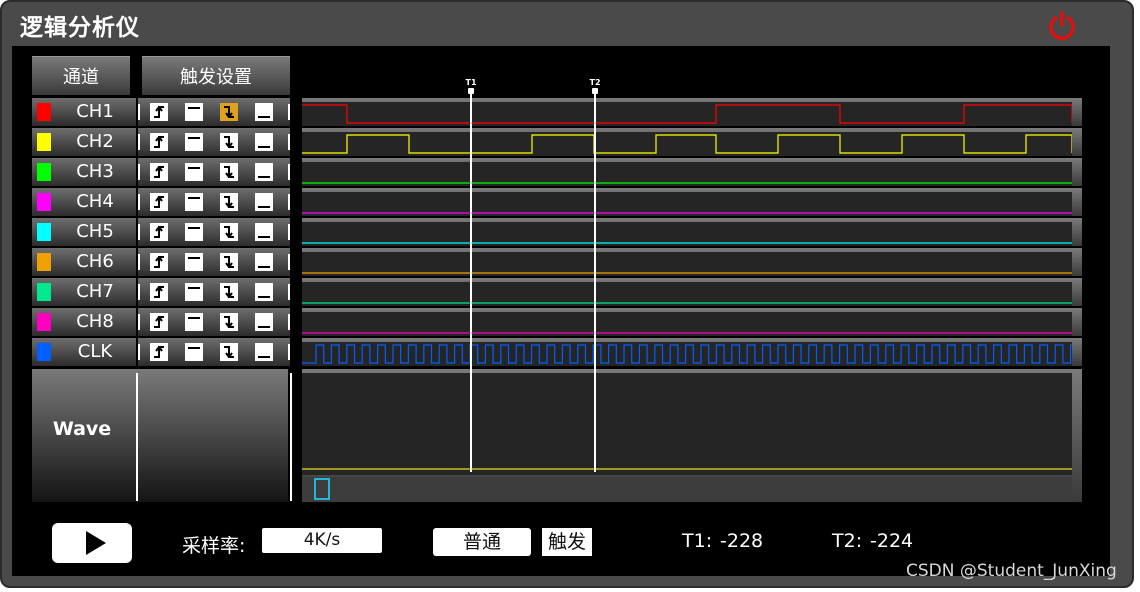  What do you see at coordinates (697, 541) in the screenshot?
I see `t1-label: T1:` at bounding box center [697, 541].